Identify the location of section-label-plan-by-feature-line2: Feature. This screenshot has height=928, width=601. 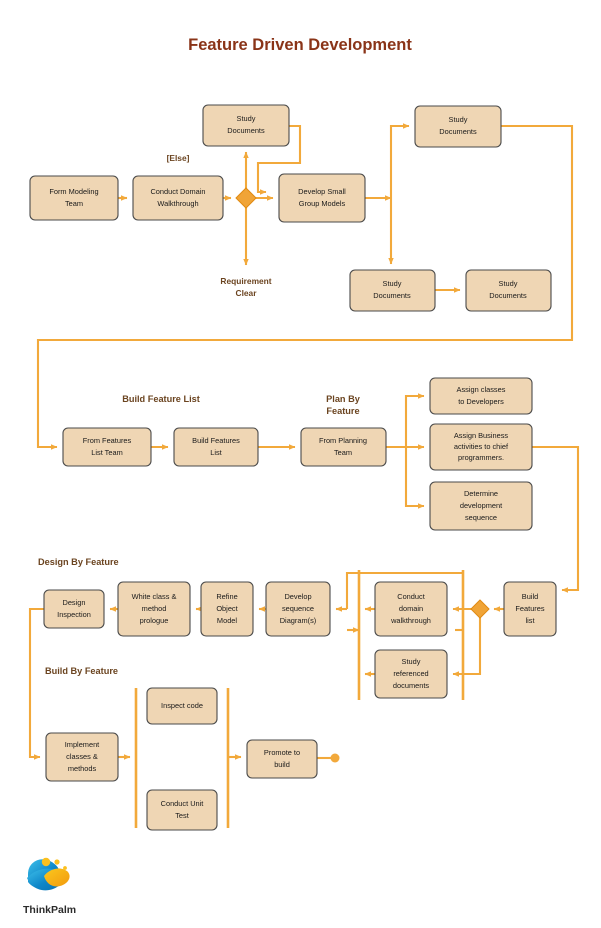
(342, 411).